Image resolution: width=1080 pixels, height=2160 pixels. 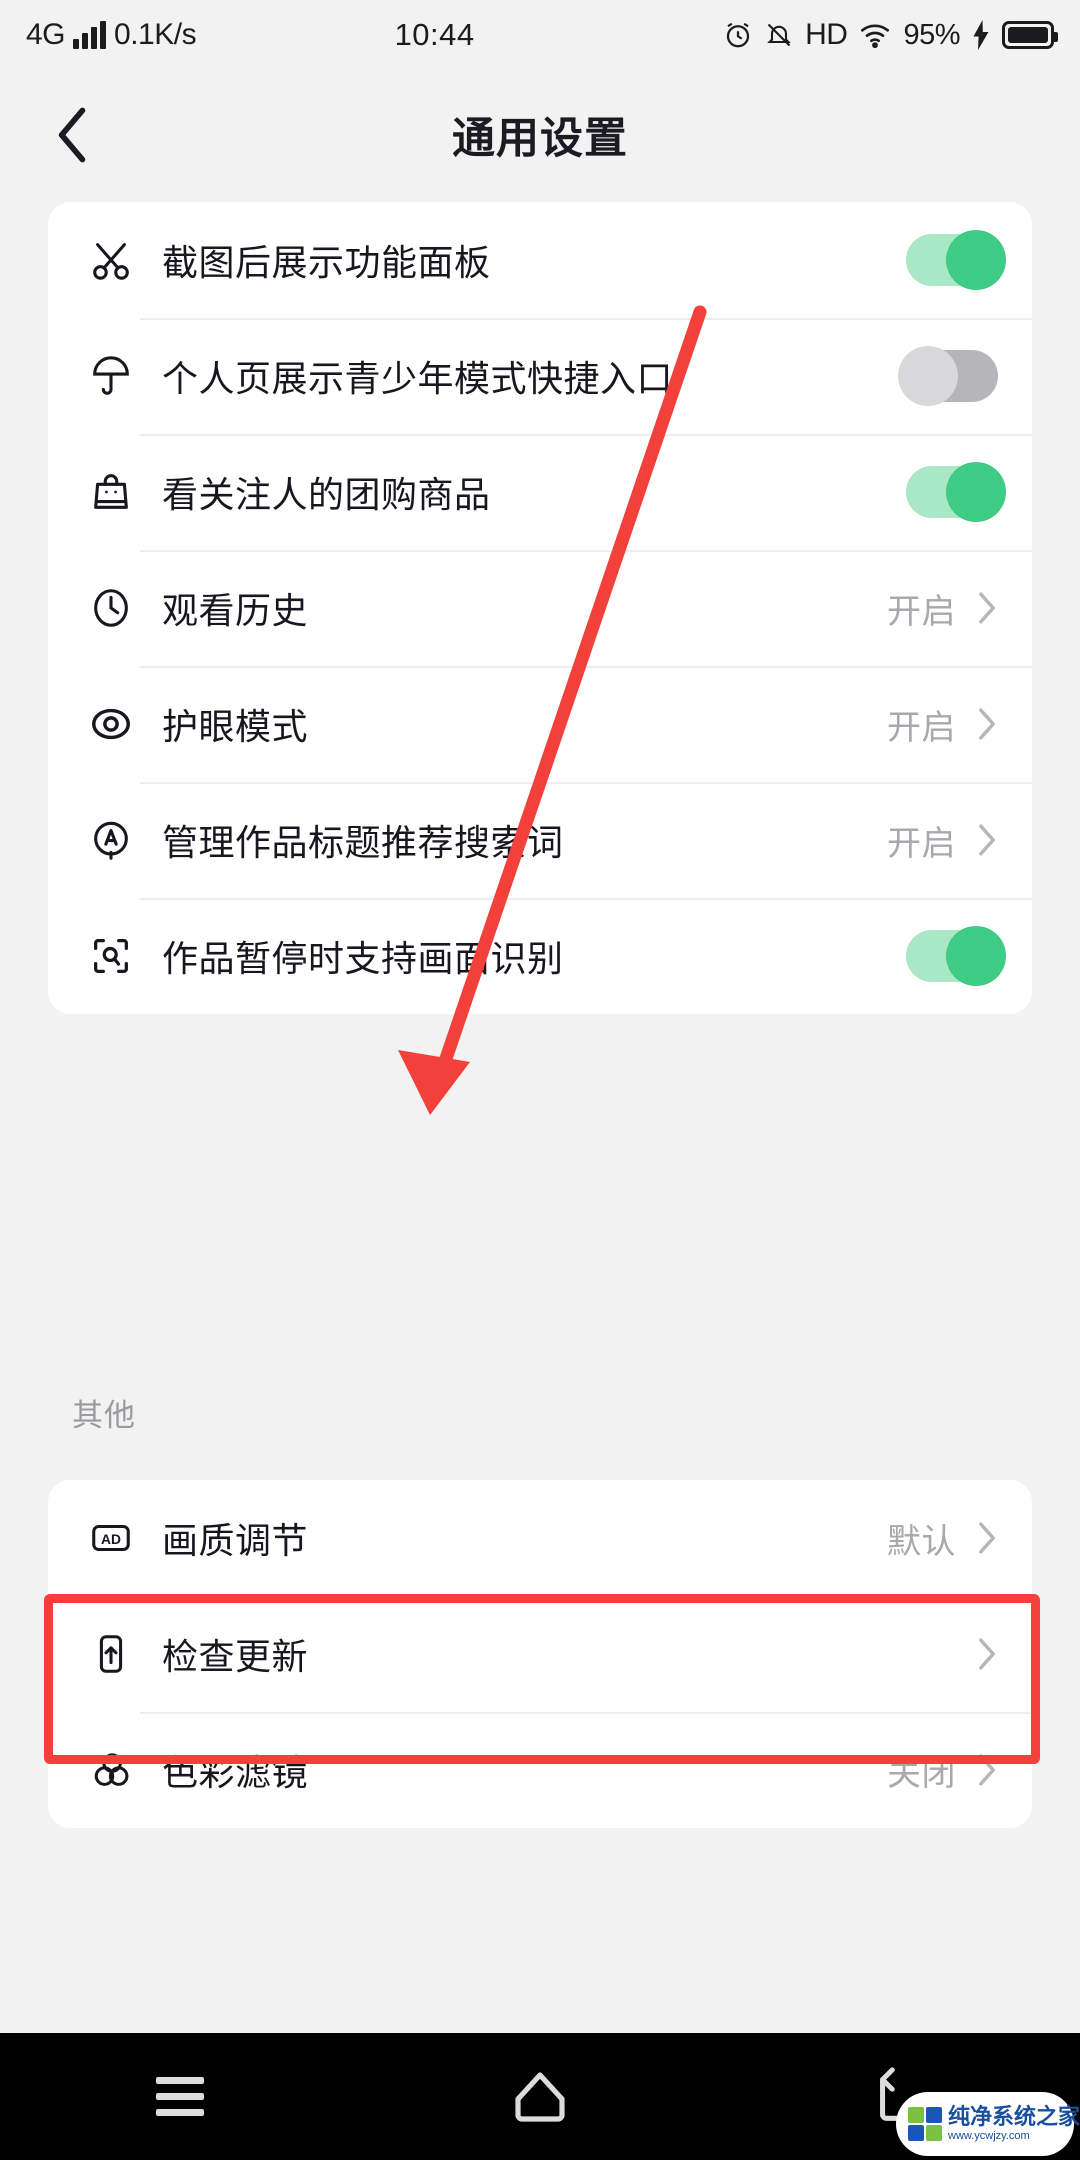 What do you see at coordinates (1030, 35) in the screenshot?
I see `battery-icon` at bounding box center [1030, 35].